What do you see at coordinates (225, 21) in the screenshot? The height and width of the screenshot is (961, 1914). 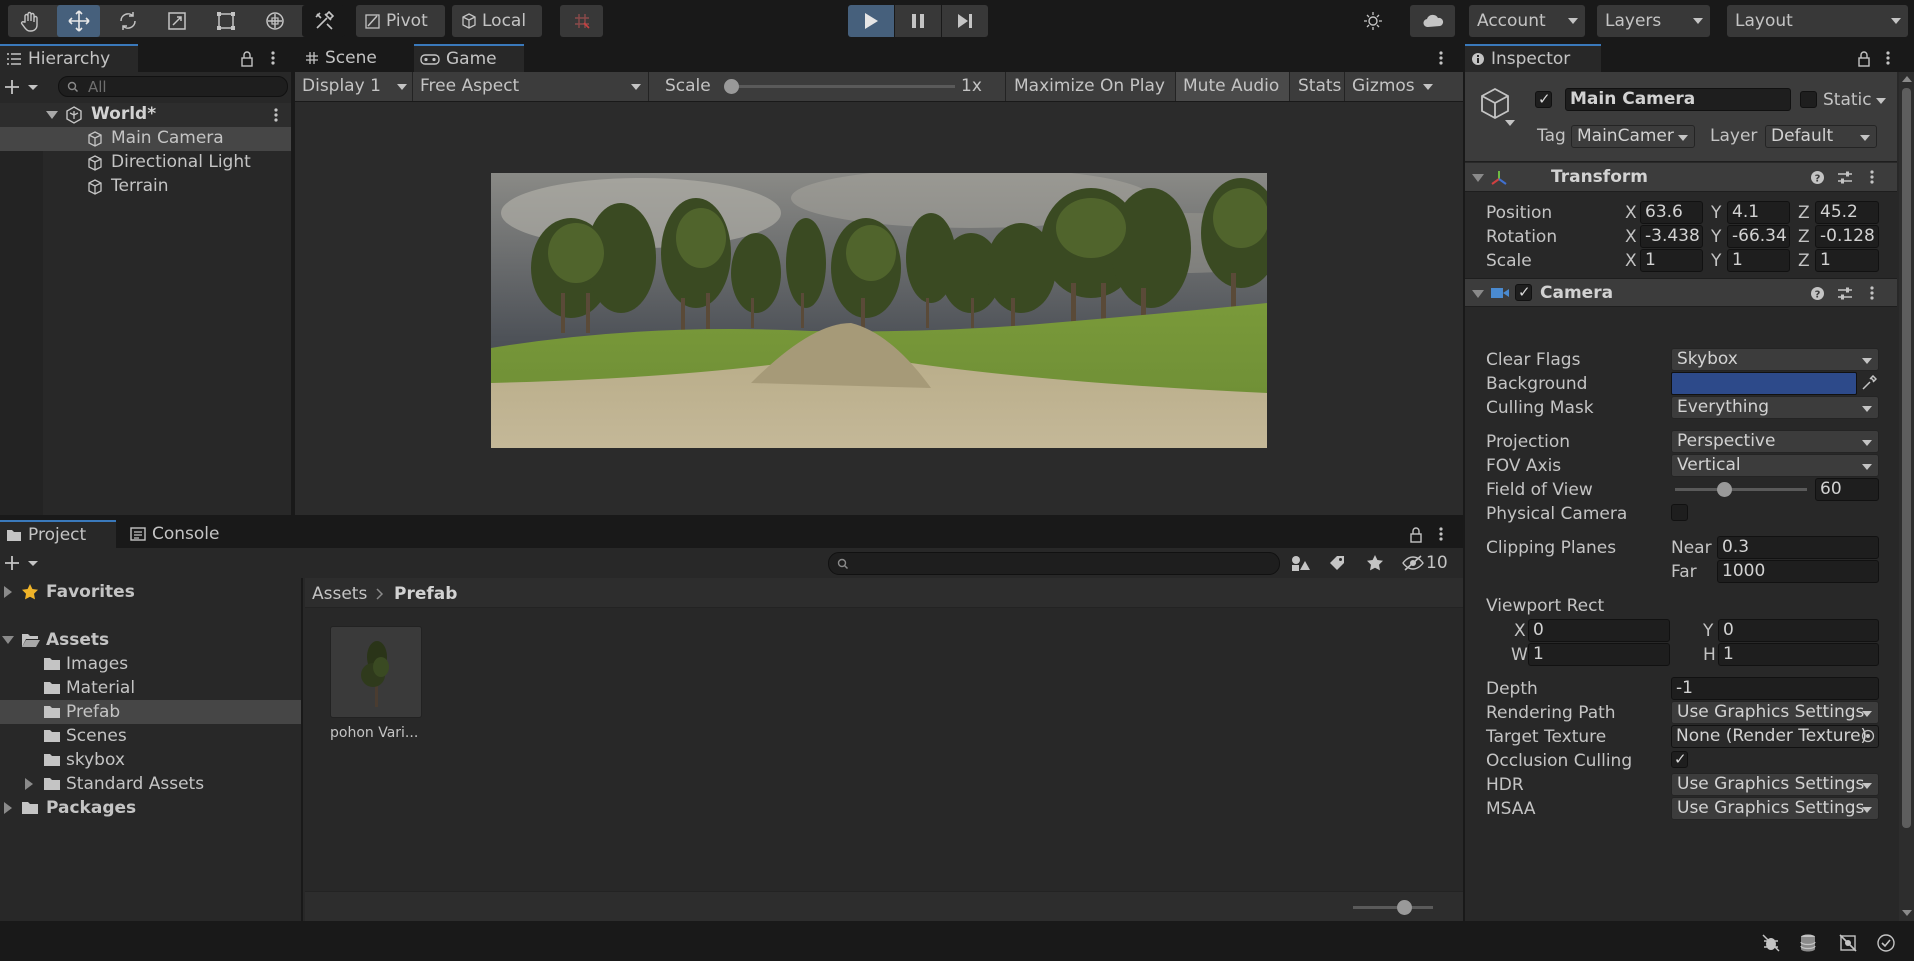 I see `rect-tool-button` at bounding box center [225, 21].